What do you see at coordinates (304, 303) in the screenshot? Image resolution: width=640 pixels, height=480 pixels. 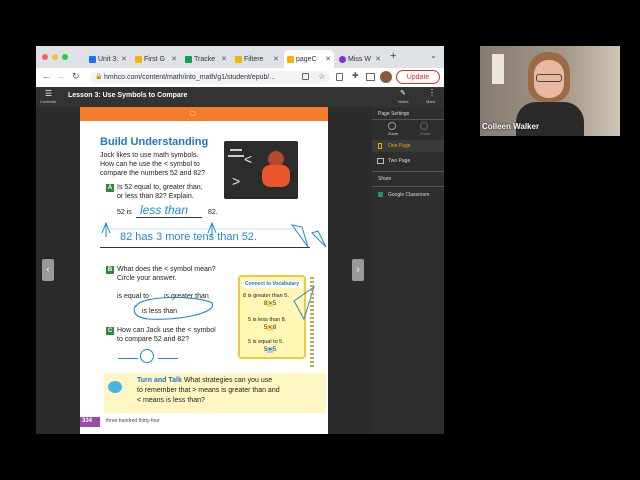 I see `handwriting-triangle-vocab` at bounding box center [304, 303].